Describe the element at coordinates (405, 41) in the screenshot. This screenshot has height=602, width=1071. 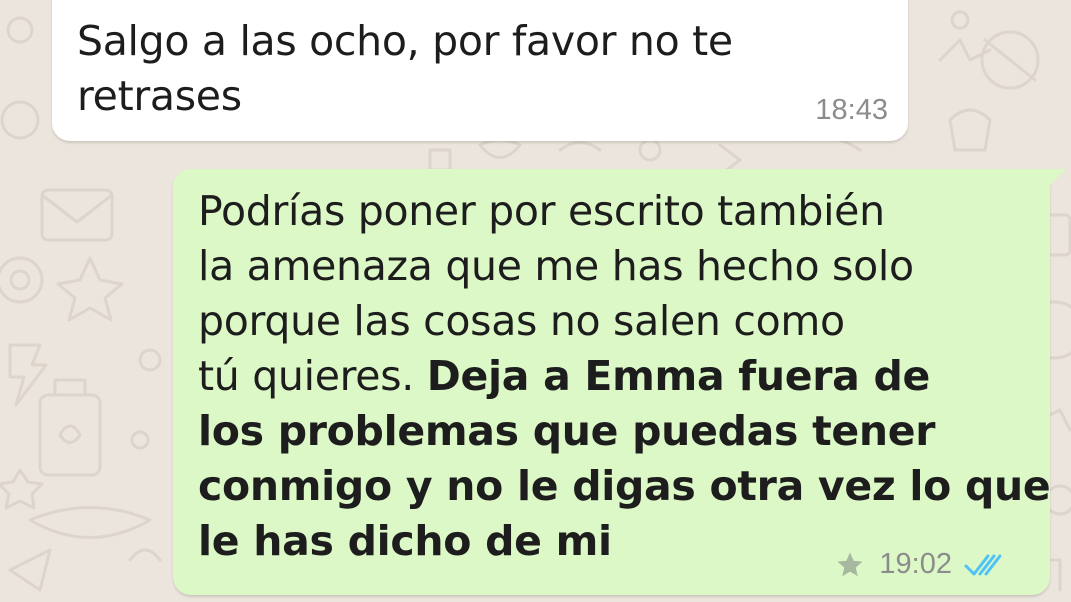
I see `message-line: Salgo a las ocho, por favor no te` at that location.